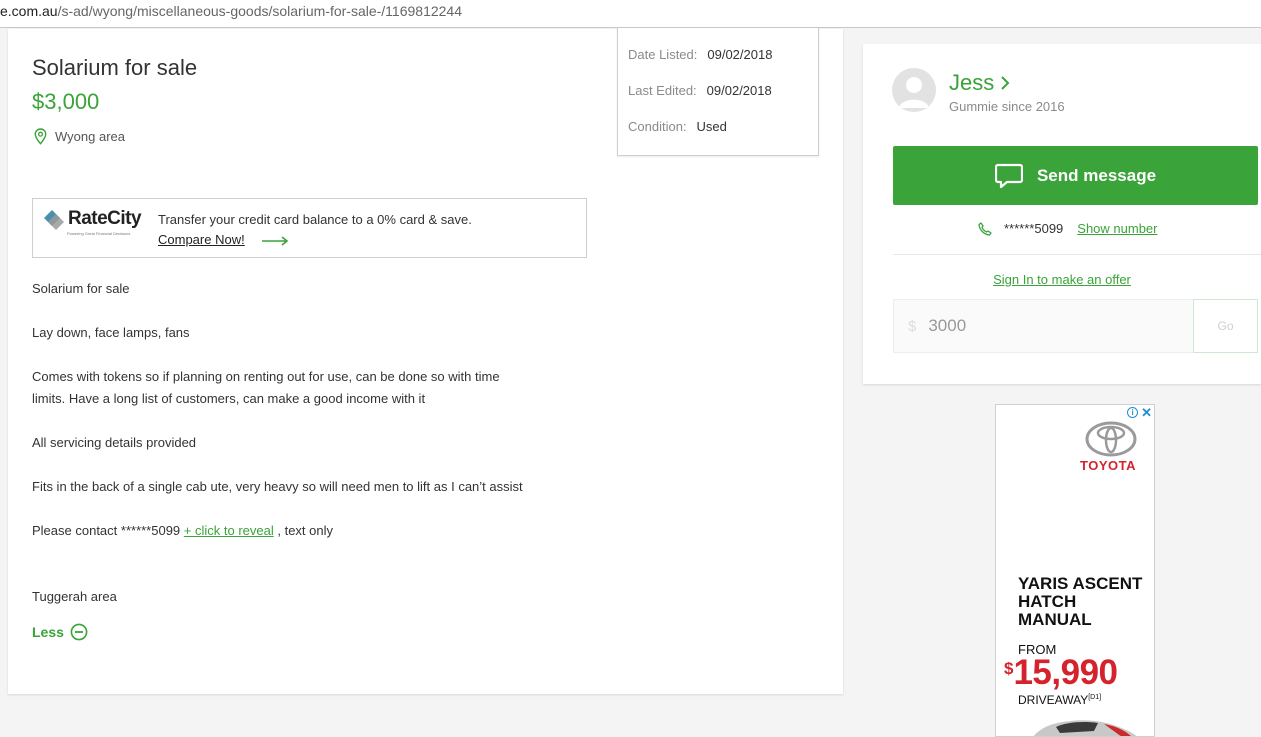 This screenshot has width=1261, height=737. I want to click on phone-row: ******5099 Show number, so click(1068, 228).